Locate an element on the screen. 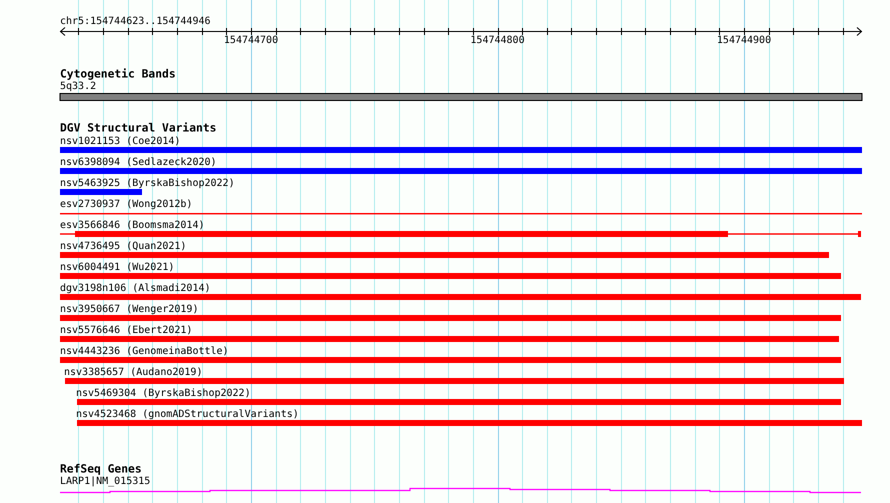 The image size is (890, 503). variant-label: dgv3198n106 (Alsmadi2014) is located at coordinates (135, 288).